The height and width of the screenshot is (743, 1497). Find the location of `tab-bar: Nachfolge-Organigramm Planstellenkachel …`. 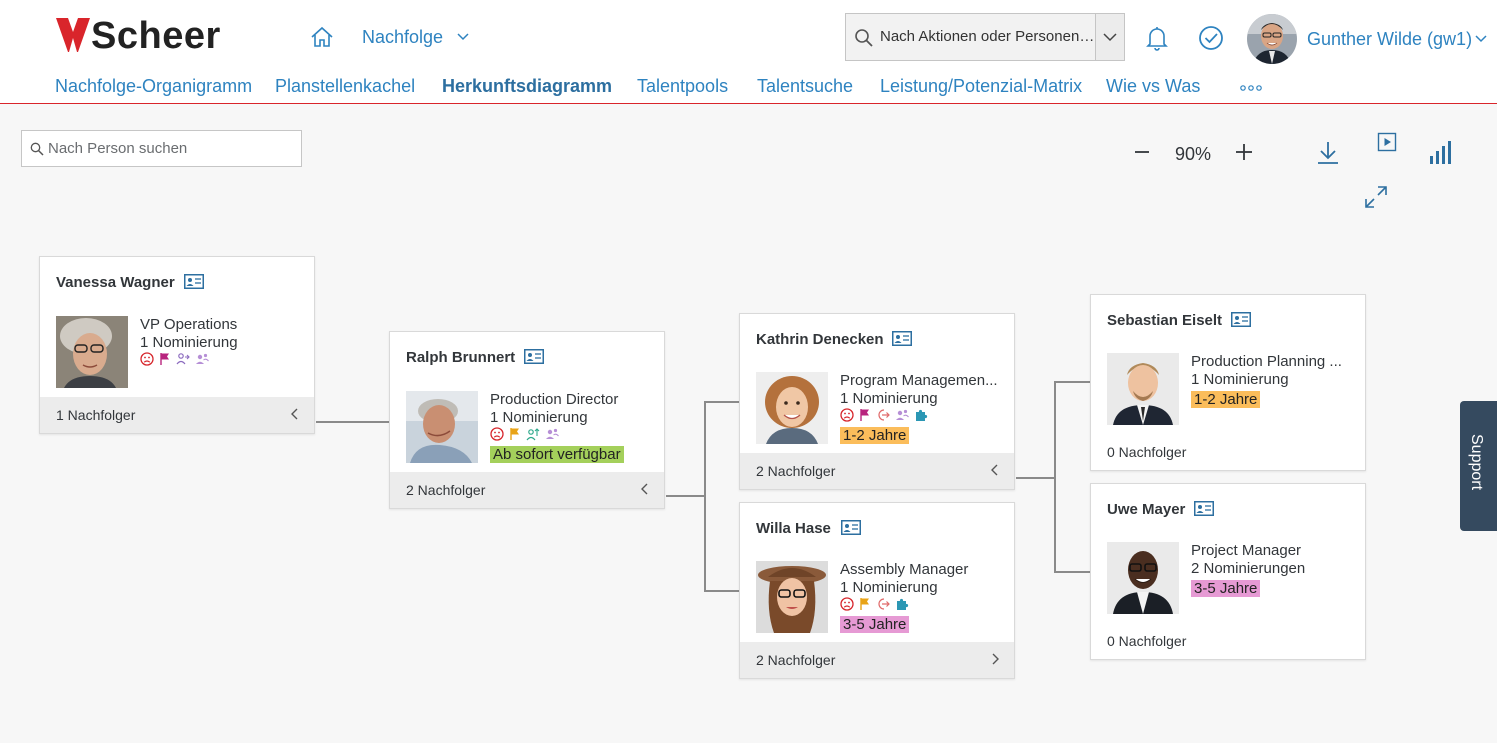

tab-bar: Nachfolge-Organigramm Planstellenkachel … is located at coordinates (748, 88).